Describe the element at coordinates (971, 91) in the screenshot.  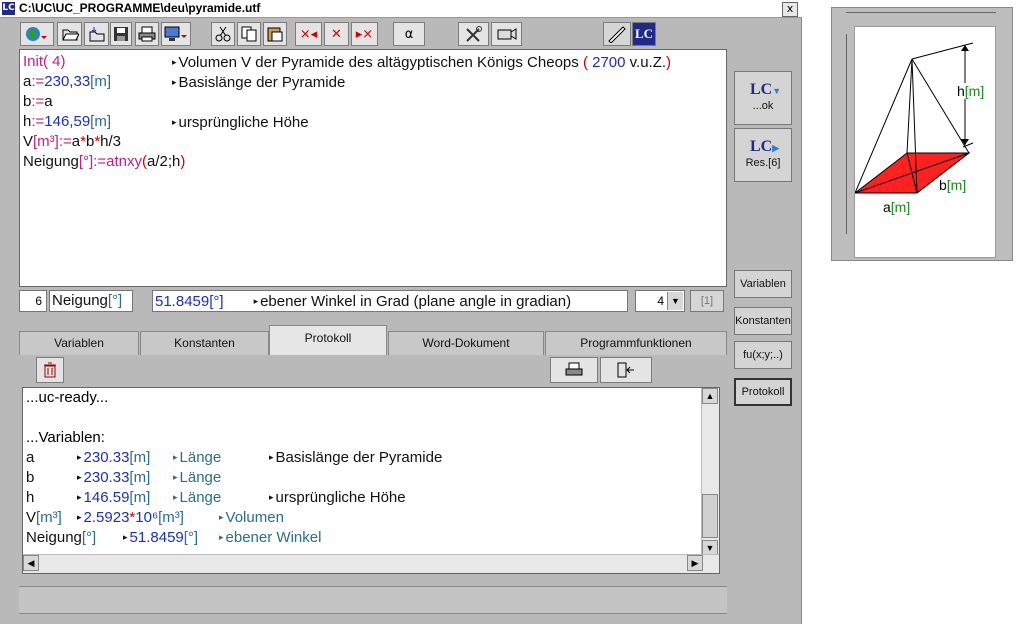
I see `height-label: h[m]` at that location.